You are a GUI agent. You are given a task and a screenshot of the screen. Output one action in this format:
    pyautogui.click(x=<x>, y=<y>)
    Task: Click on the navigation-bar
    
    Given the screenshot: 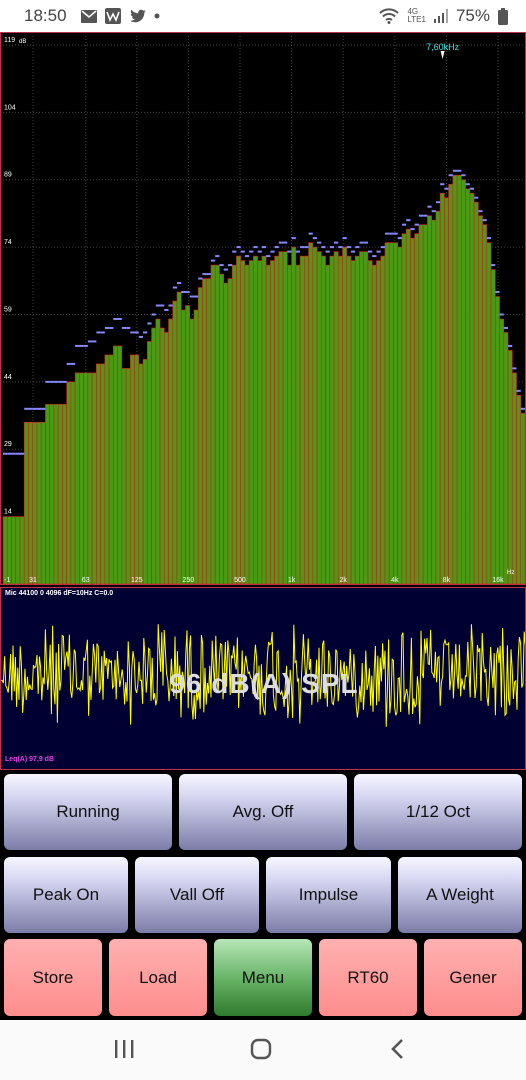 What is the action you would take?
    pyautogui.click(x=263, y=1050)
    